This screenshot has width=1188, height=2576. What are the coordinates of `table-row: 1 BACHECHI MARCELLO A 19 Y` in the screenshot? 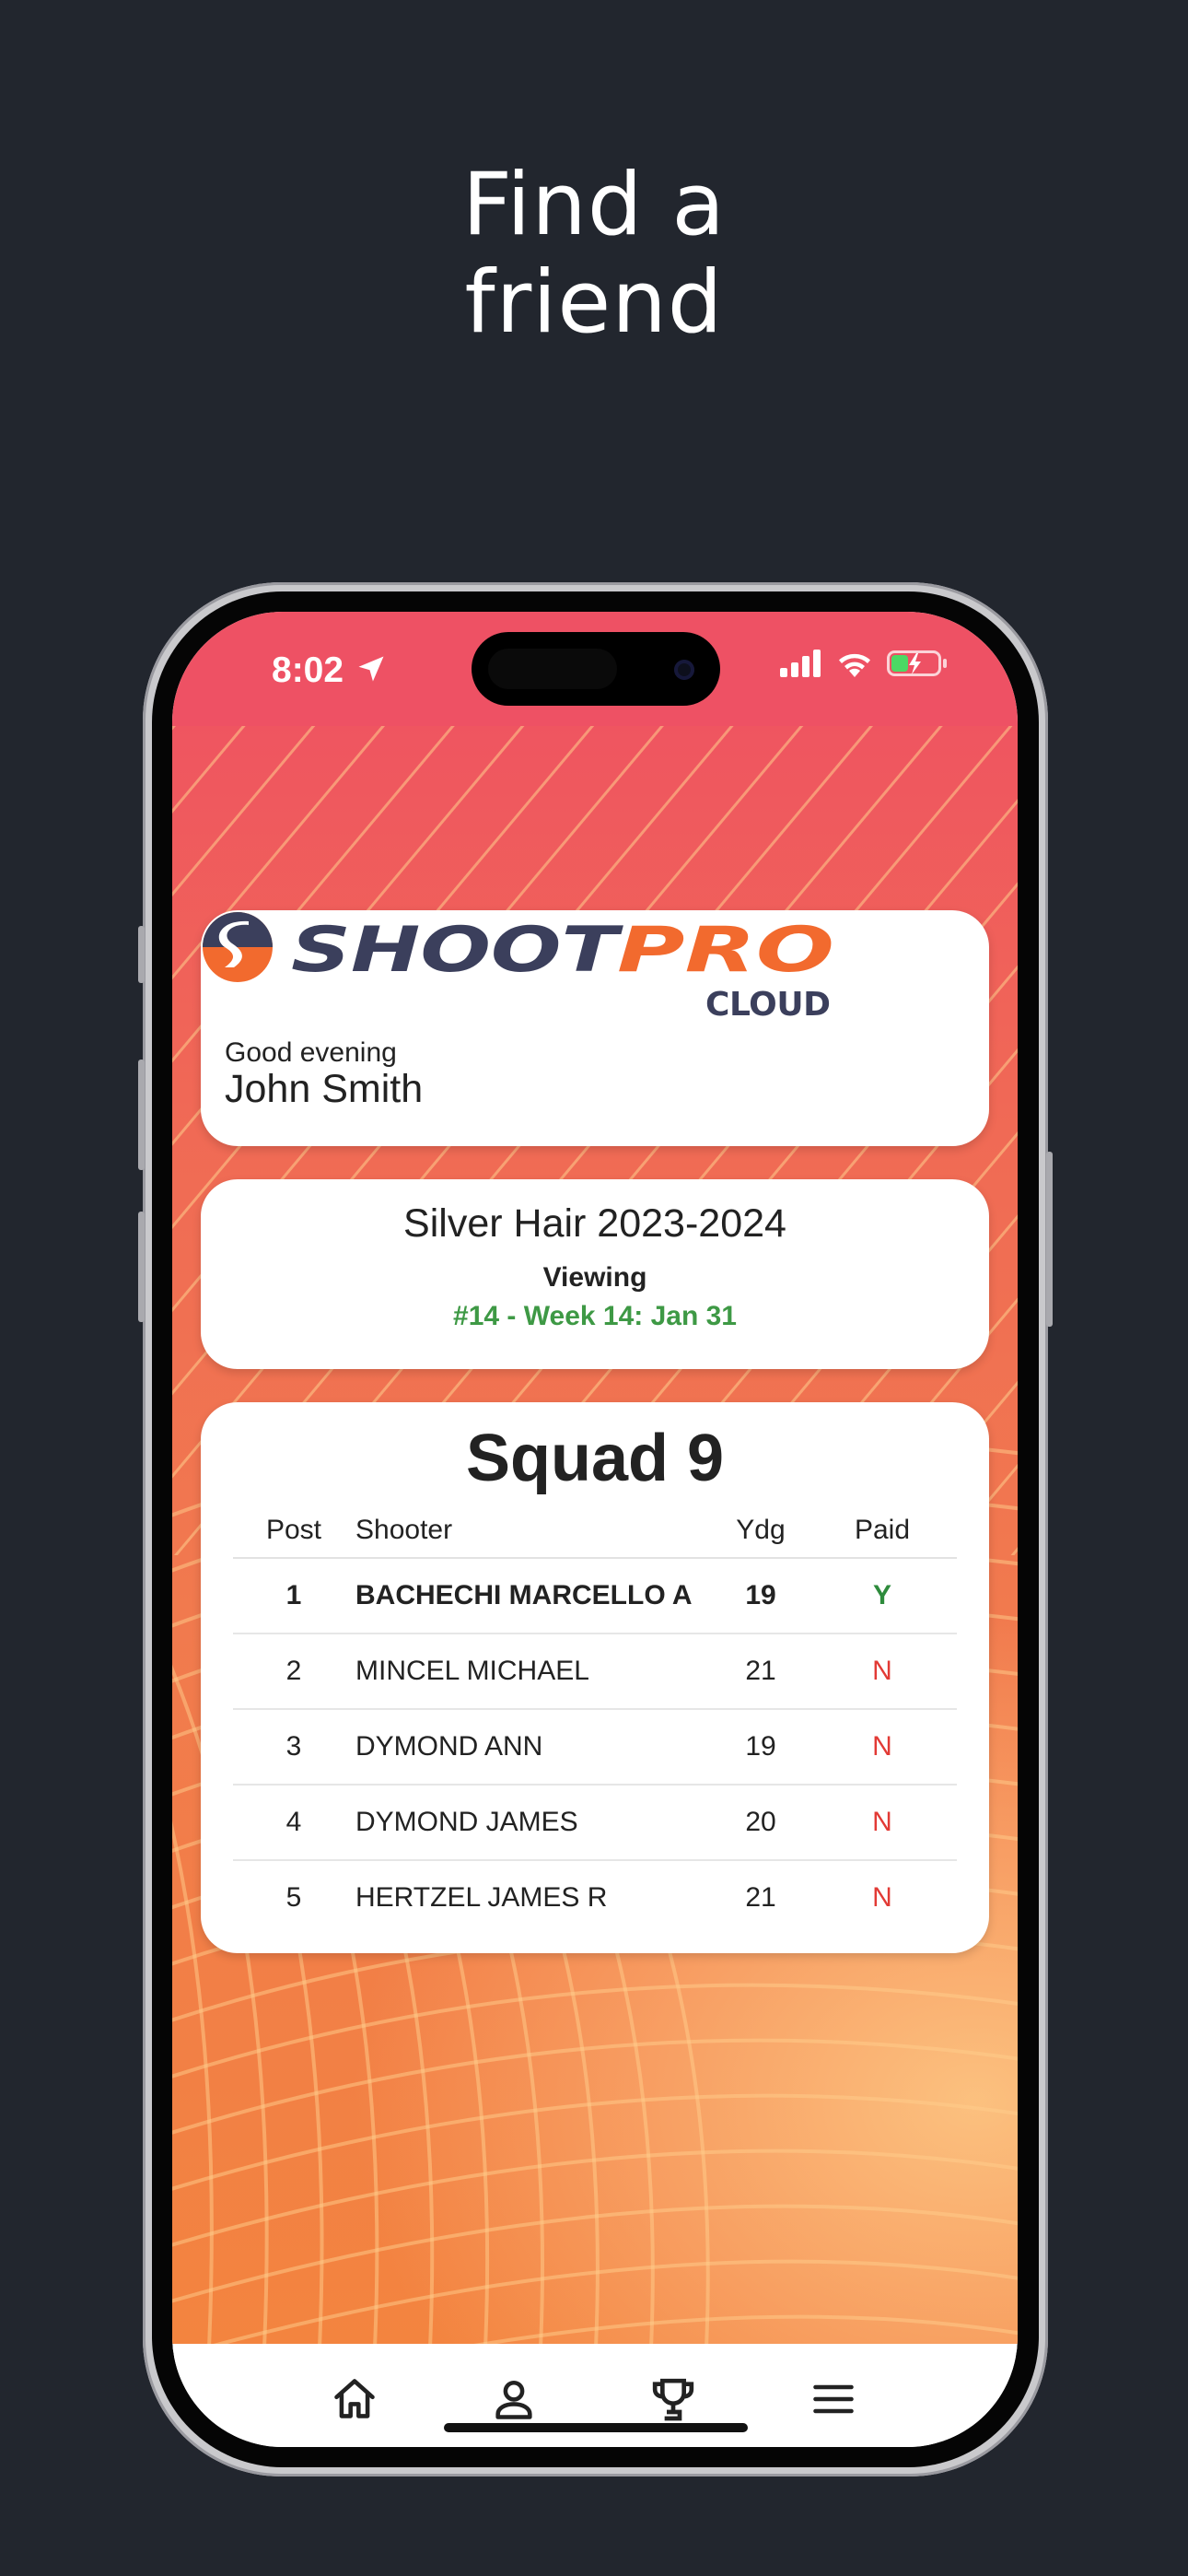 It's located at (595, 1596).